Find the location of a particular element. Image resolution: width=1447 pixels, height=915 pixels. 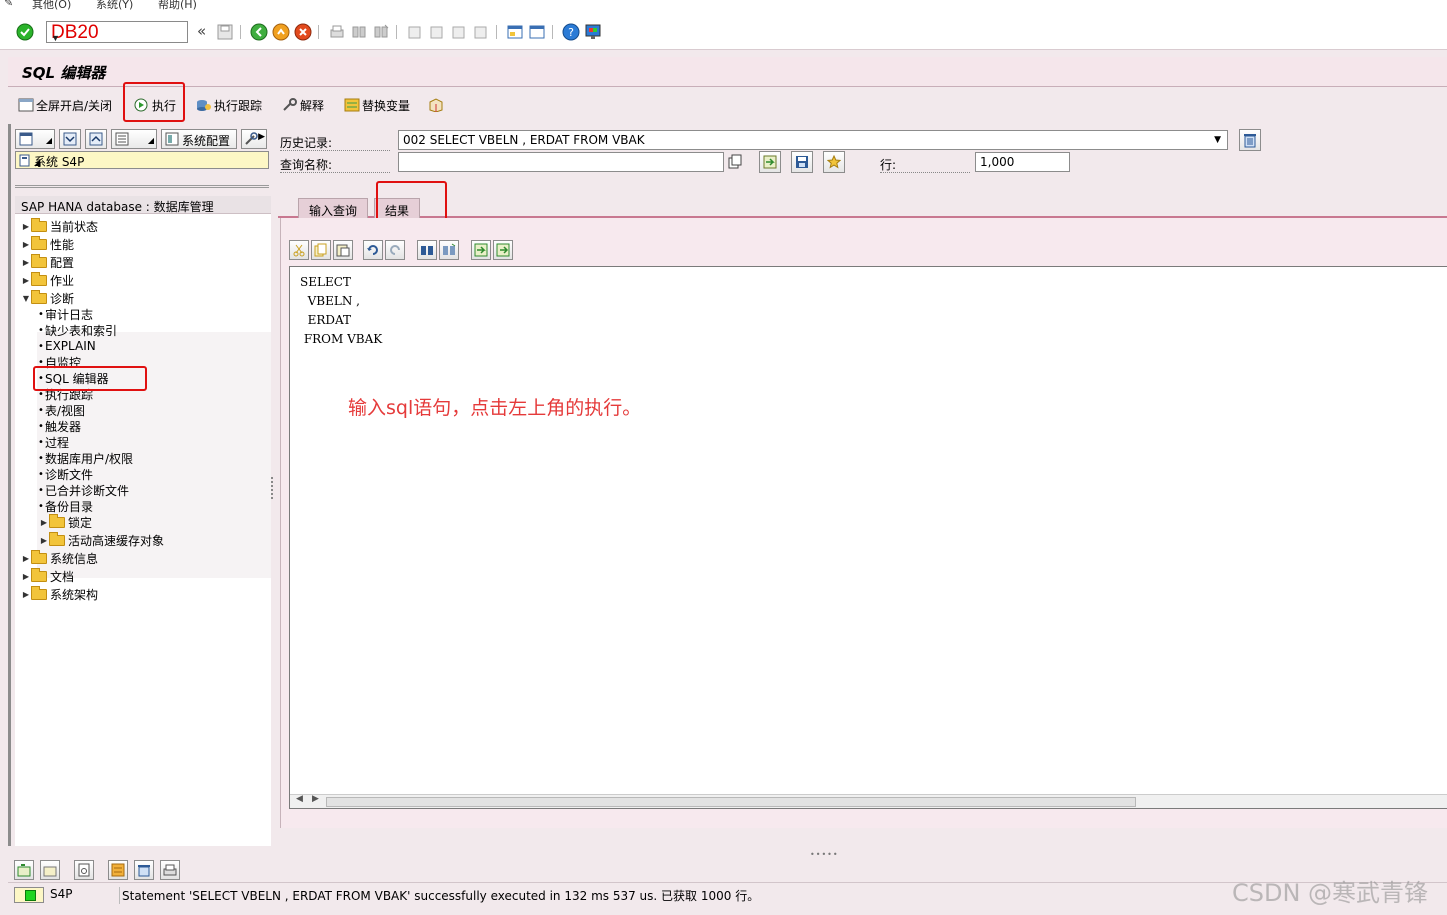

variant-button is located at coordinates (118, 870).